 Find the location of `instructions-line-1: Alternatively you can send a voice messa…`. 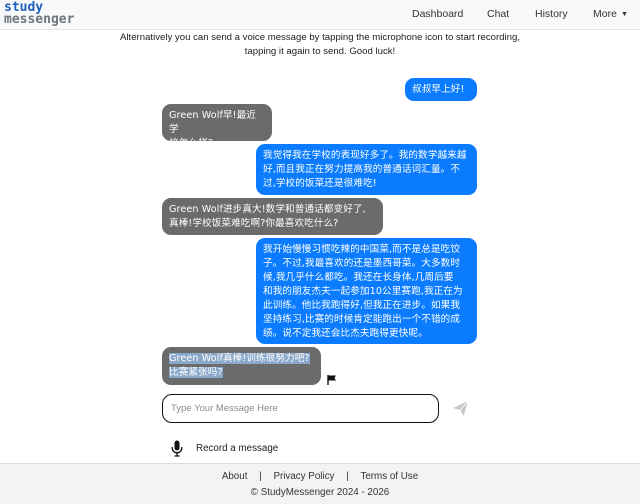

instructions-line-1: Alternatively you can send a voice messa… is located at coordinates (320, 37).